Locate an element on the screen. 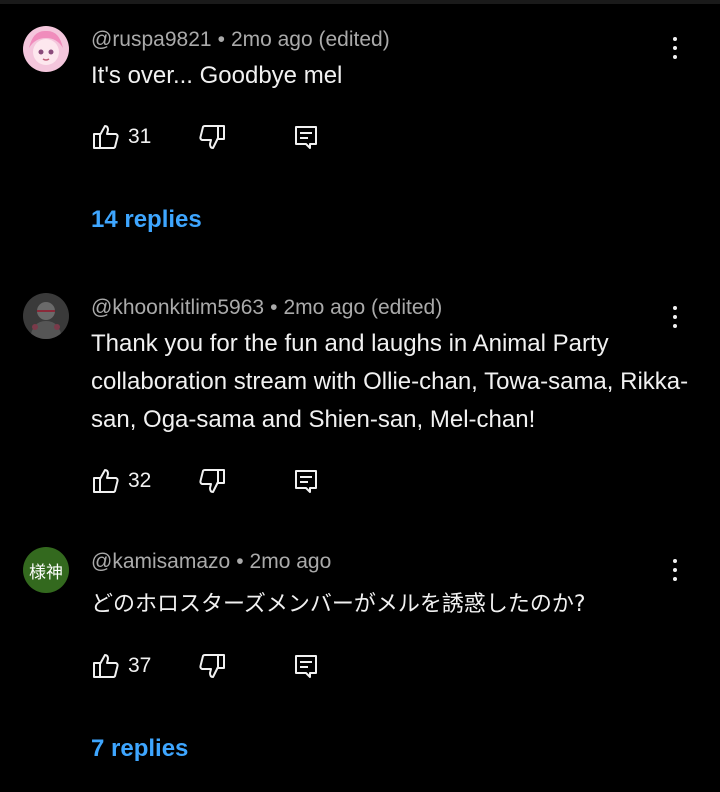 This screenshot has width=720, height=792. comment-meta: @kamisamazo • 2mo ago is located at coordinates (211, 562).